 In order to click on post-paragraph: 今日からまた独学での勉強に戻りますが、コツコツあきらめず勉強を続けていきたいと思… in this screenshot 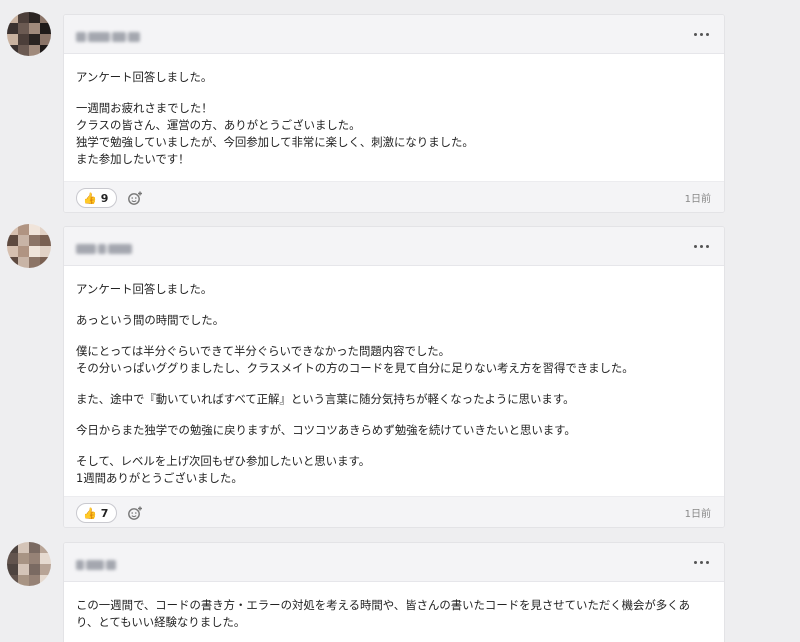, I will do `click(326, 430)`.